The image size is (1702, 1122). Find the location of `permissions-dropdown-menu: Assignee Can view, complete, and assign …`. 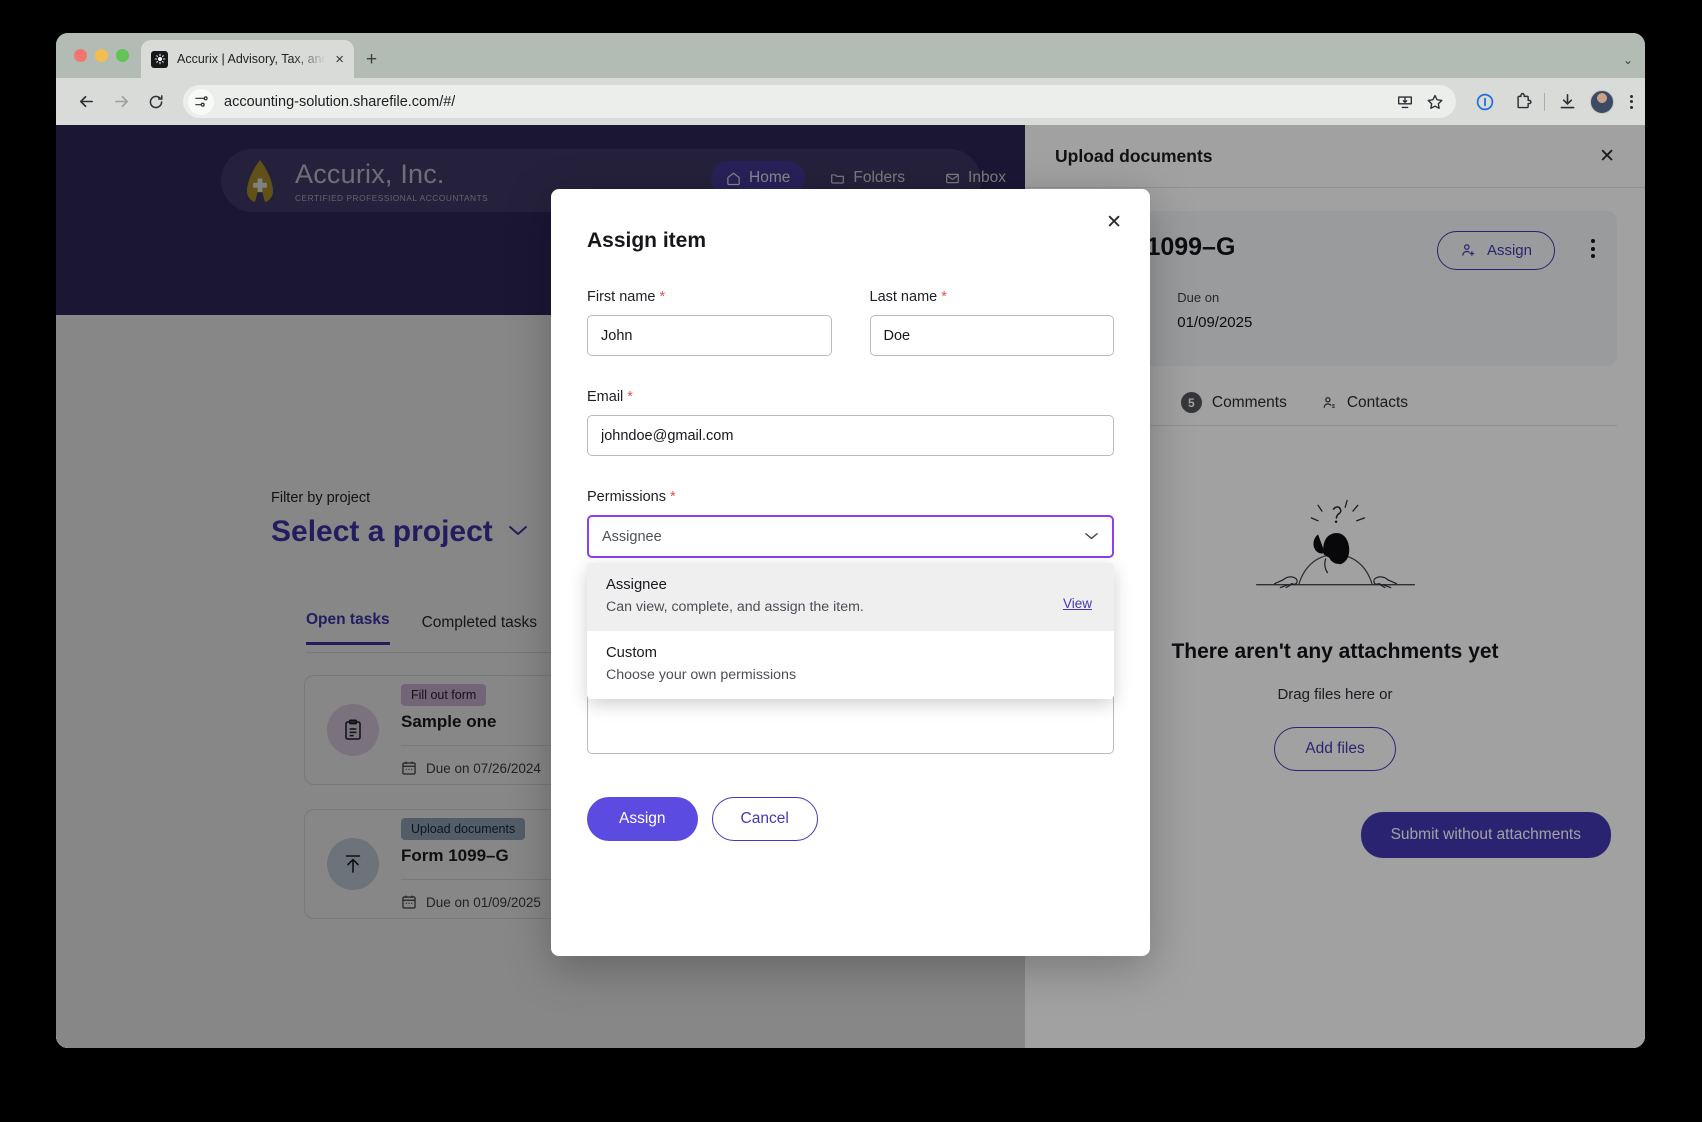

permissions-dropdown-menu: Assignee Can view, complete, and assign … is located at coordinates (850, 631).